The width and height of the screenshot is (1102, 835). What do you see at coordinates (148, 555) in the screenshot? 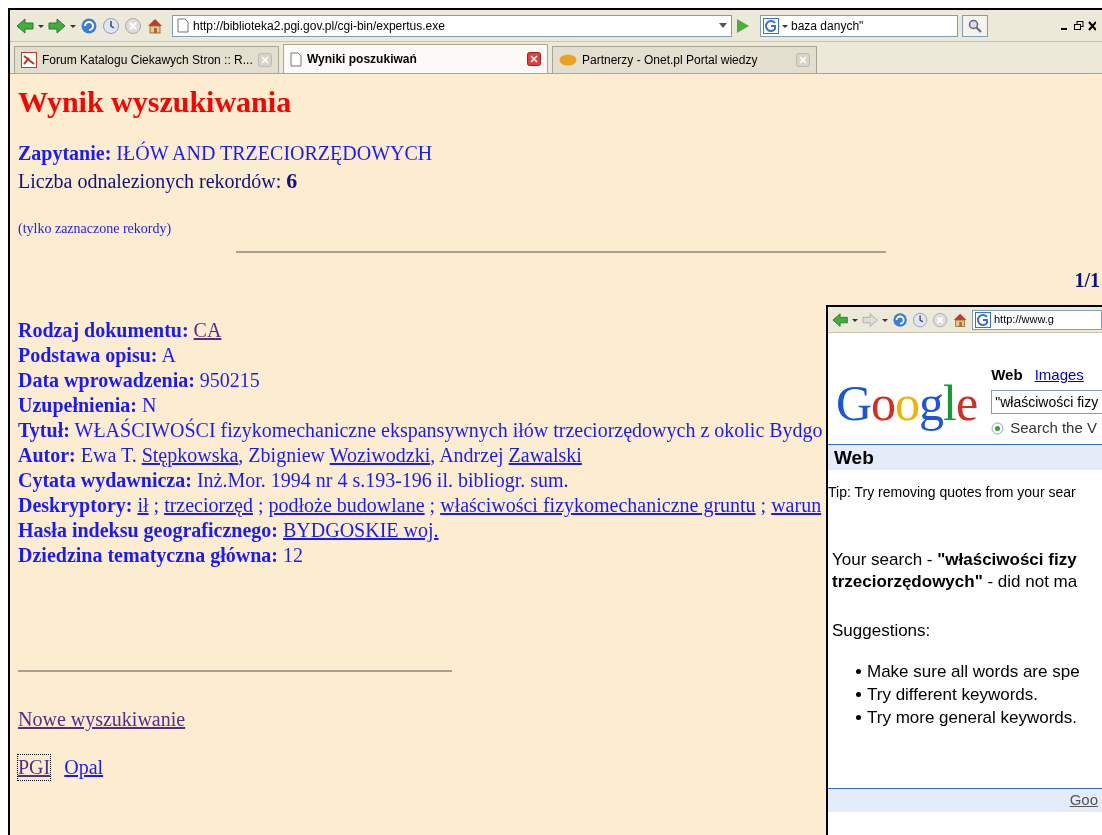
I see `field-label: Dziedzina tematyczna główna:` at bounding box center [148, 555].